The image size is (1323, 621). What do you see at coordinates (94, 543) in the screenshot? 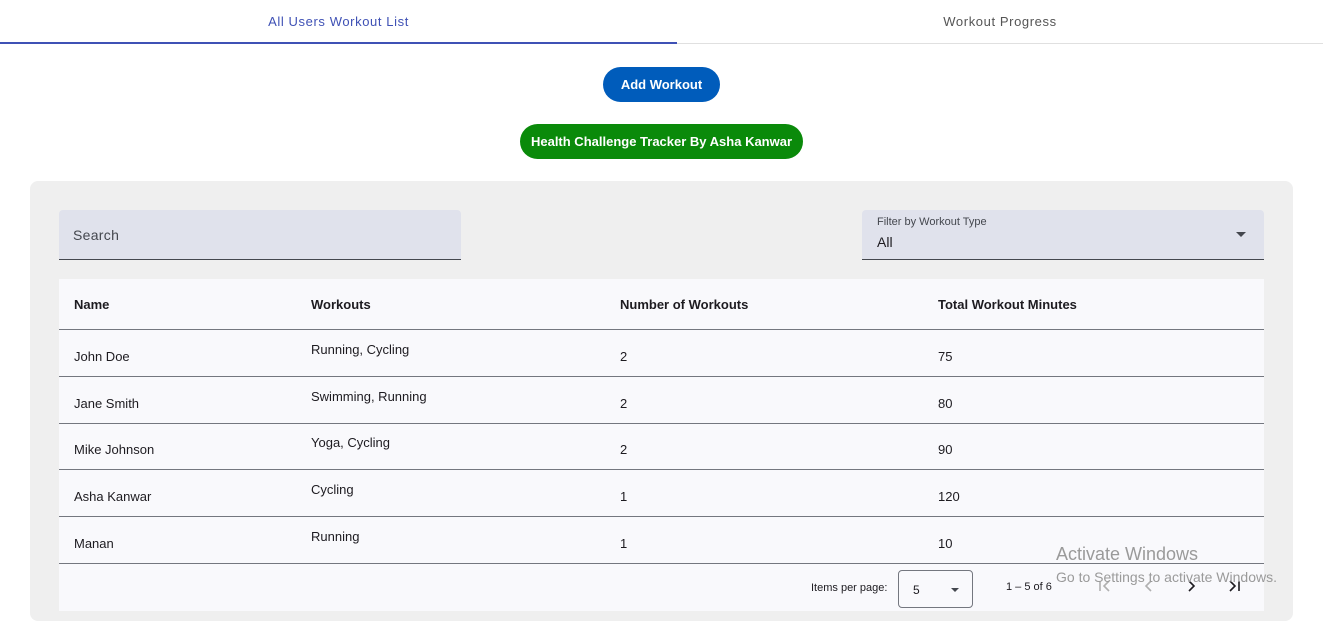
I see `cell-name: Manan` at bounding box center [94, 543].